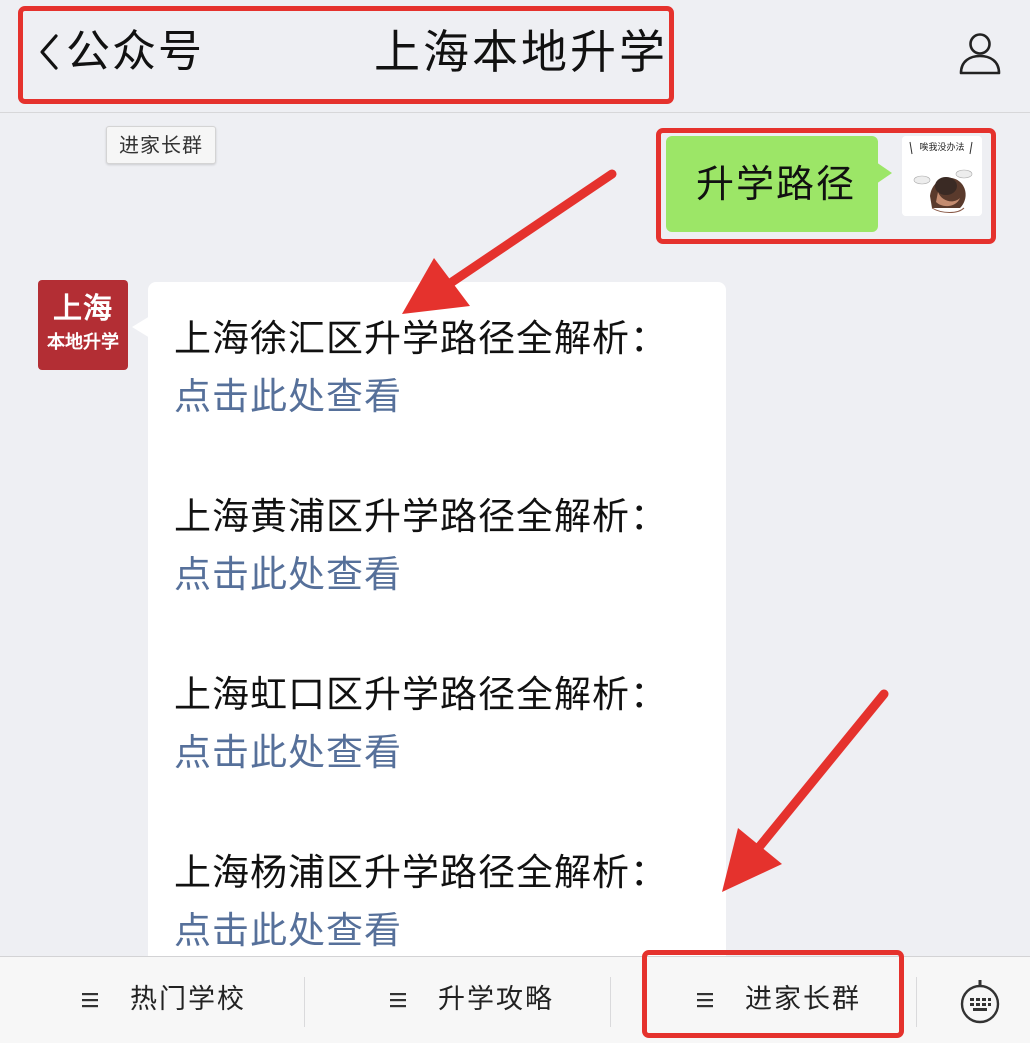  What do you see at coordinates (941, 147) in the screenshot?
I see `sticker-text: 唉我没办法` at bounding box center [941, 147].